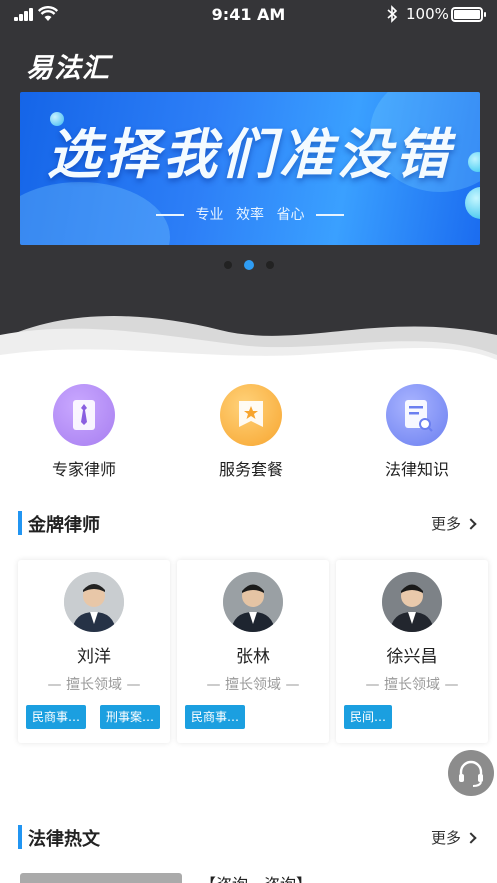  What do you see at coordinates (64, 525) in the screenshot?
I see `section-title: 金牌律师` at bounding box center [64, 525].